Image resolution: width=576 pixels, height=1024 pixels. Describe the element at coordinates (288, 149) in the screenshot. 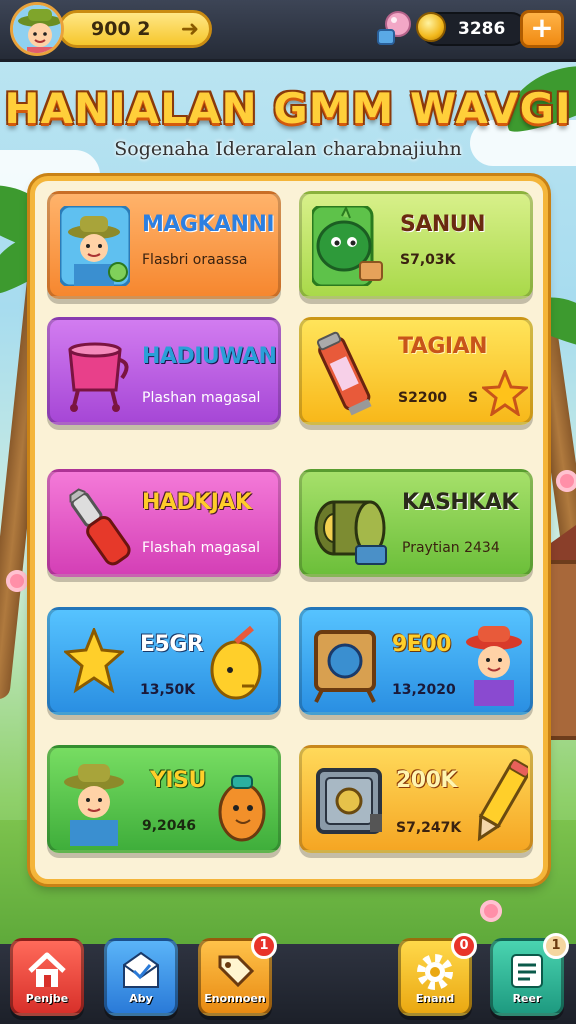

I see `page-subtitle: Sogenaha Ideraralan charabnajiuhn` at that location.